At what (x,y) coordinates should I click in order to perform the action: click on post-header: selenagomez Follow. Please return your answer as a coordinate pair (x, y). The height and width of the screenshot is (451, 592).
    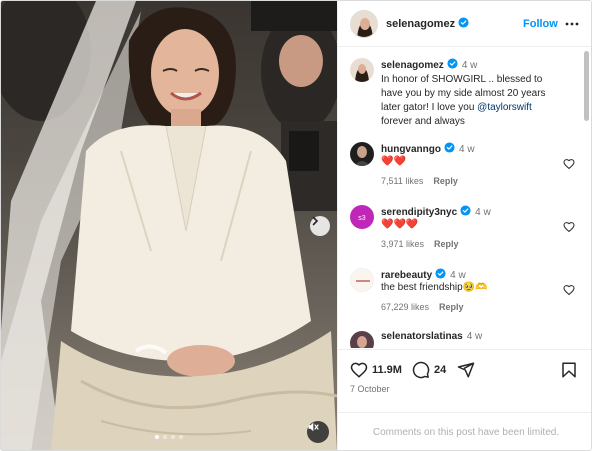
    Looking at the image, I should click on (464, 24).